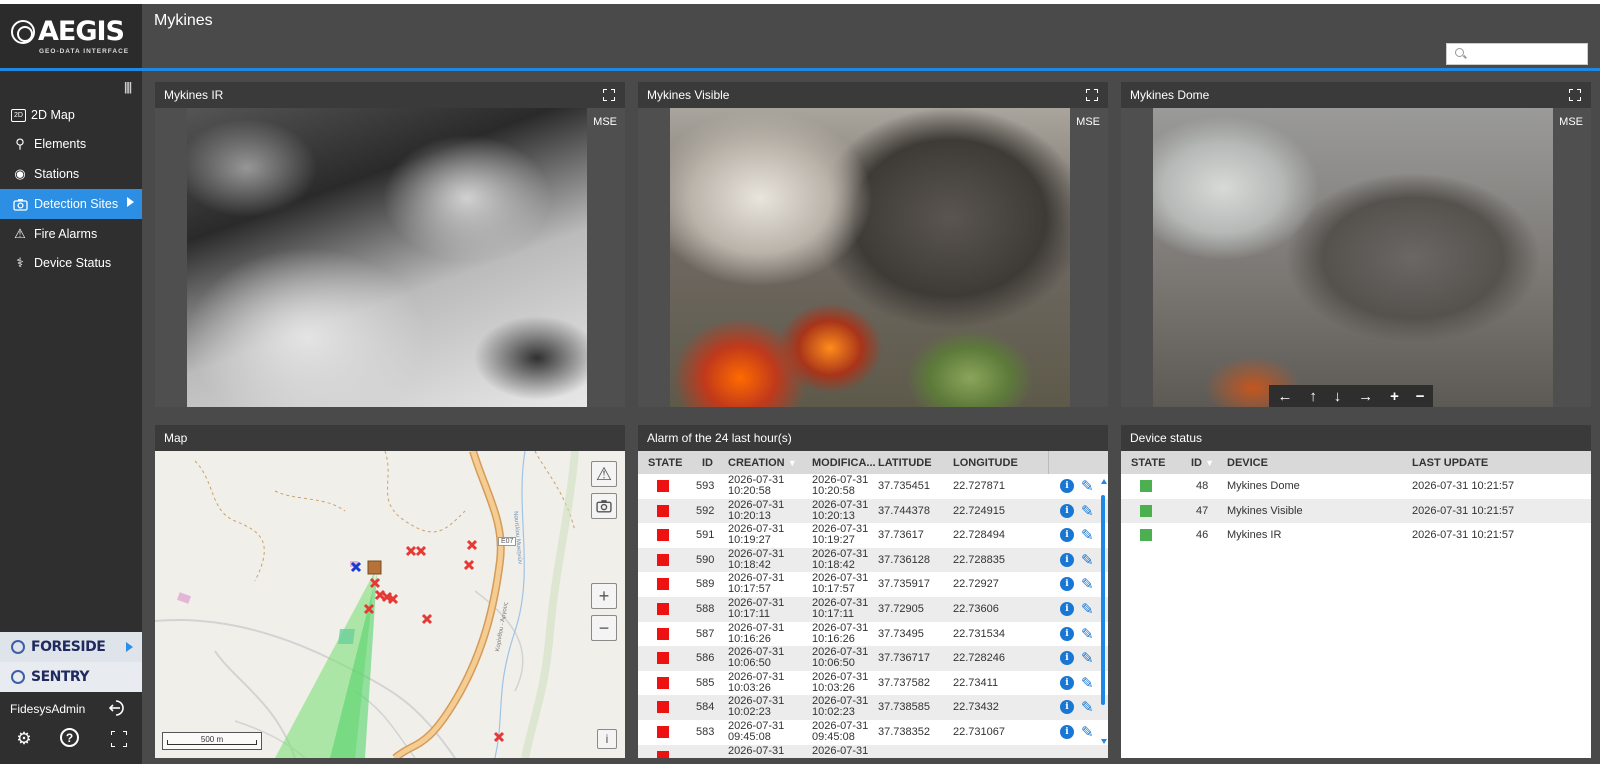  Describe the element at coordinates (905, 463) in the screenshot. I see `column-header-latitude: LATITUDE` at that location.